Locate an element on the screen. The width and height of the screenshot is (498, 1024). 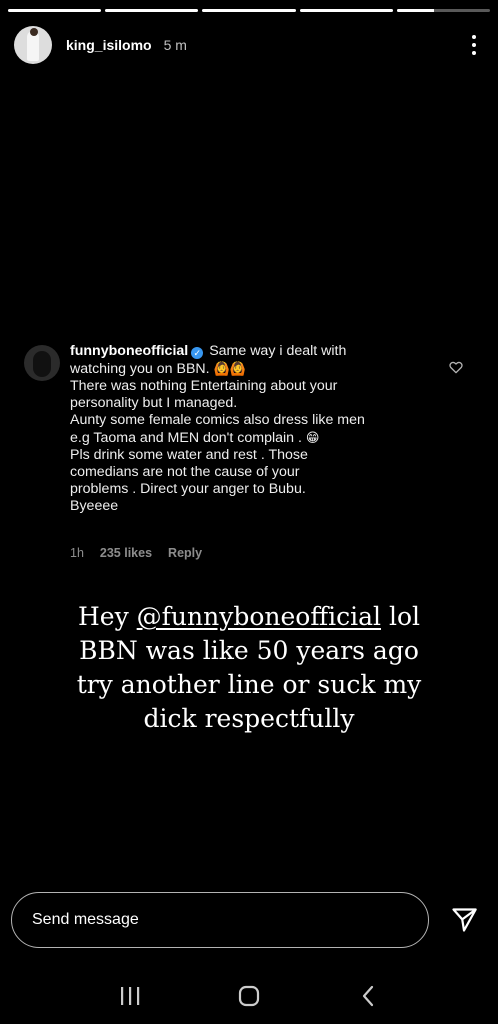
more-vertical-icon is located at coordinates (474, 45).